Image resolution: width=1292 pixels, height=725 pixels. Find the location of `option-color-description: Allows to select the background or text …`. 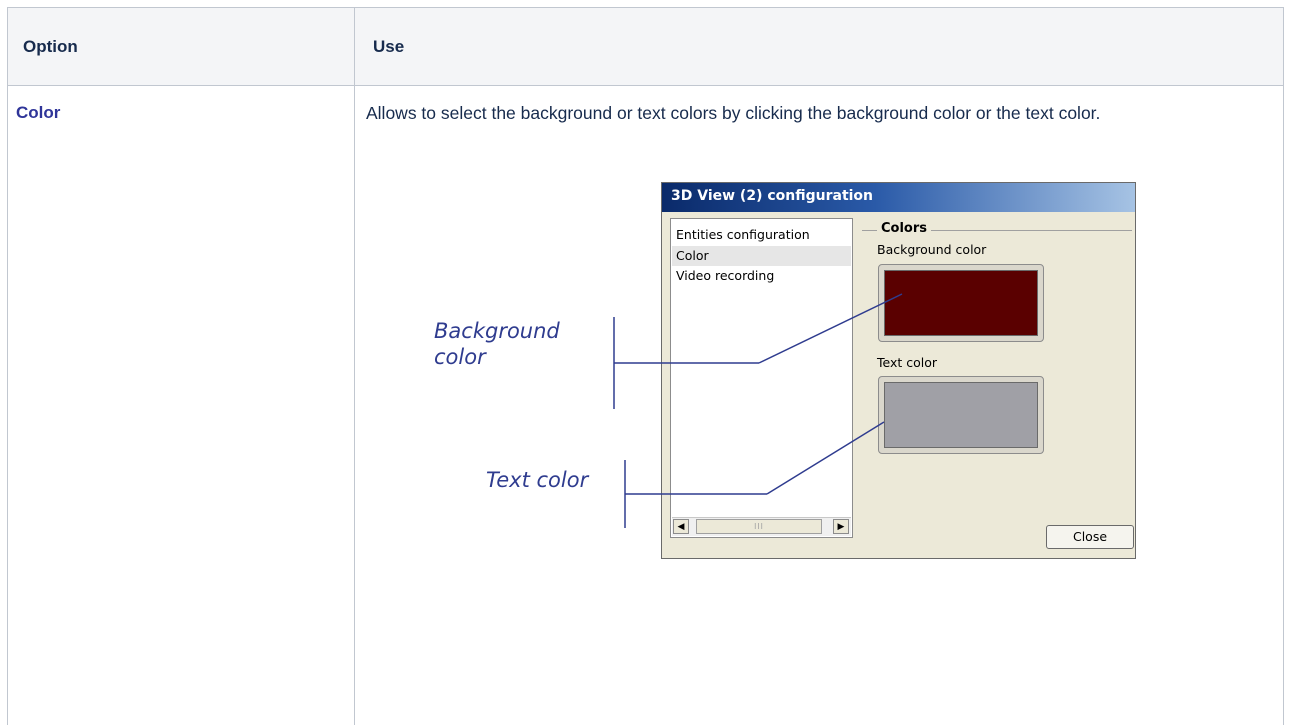

option-color-description: Allows to select the background or text … is located at coordinates (733, 113).